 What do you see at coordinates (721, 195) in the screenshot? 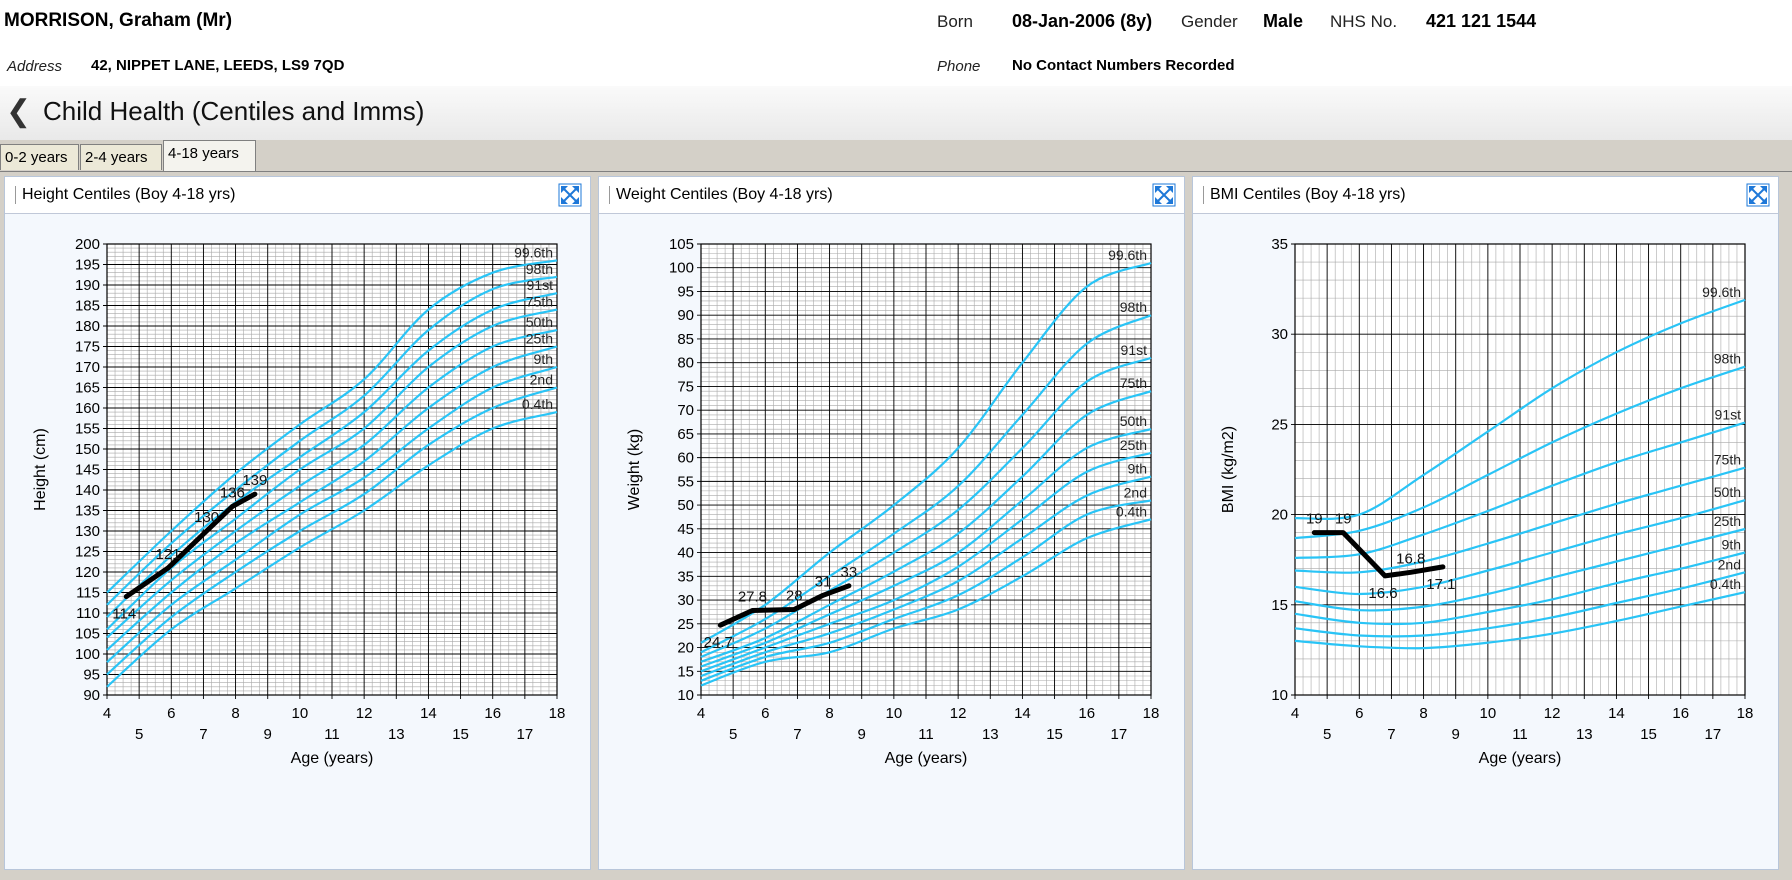
I see `panel-title: Weight Centiles (Boy 4-18 yrs)` at bounding box center [721, 195].